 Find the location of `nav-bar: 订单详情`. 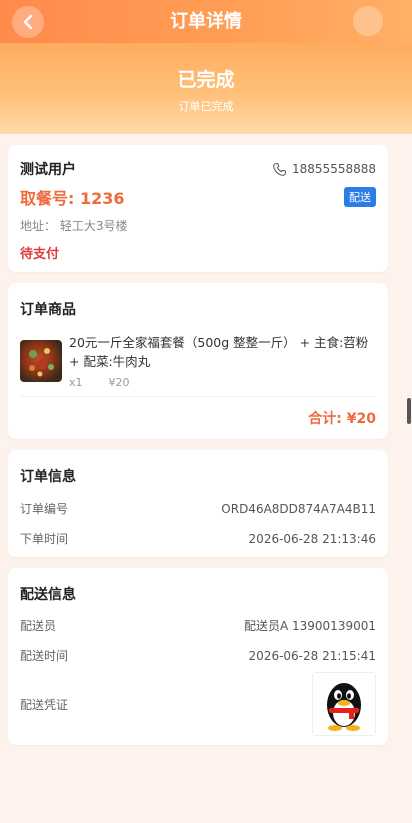

nav-bar: 订单详情 is located at coordinates (206, 21).